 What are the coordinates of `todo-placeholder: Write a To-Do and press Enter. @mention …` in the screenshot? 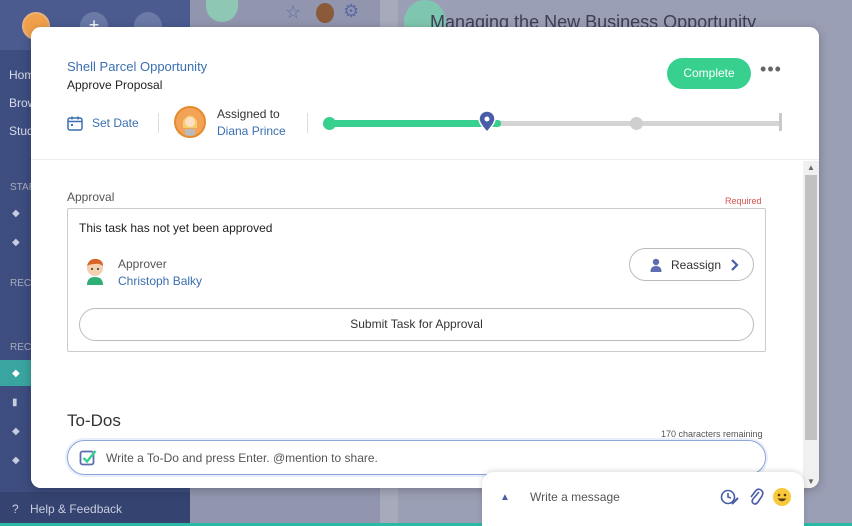 It's located at (242, 457).